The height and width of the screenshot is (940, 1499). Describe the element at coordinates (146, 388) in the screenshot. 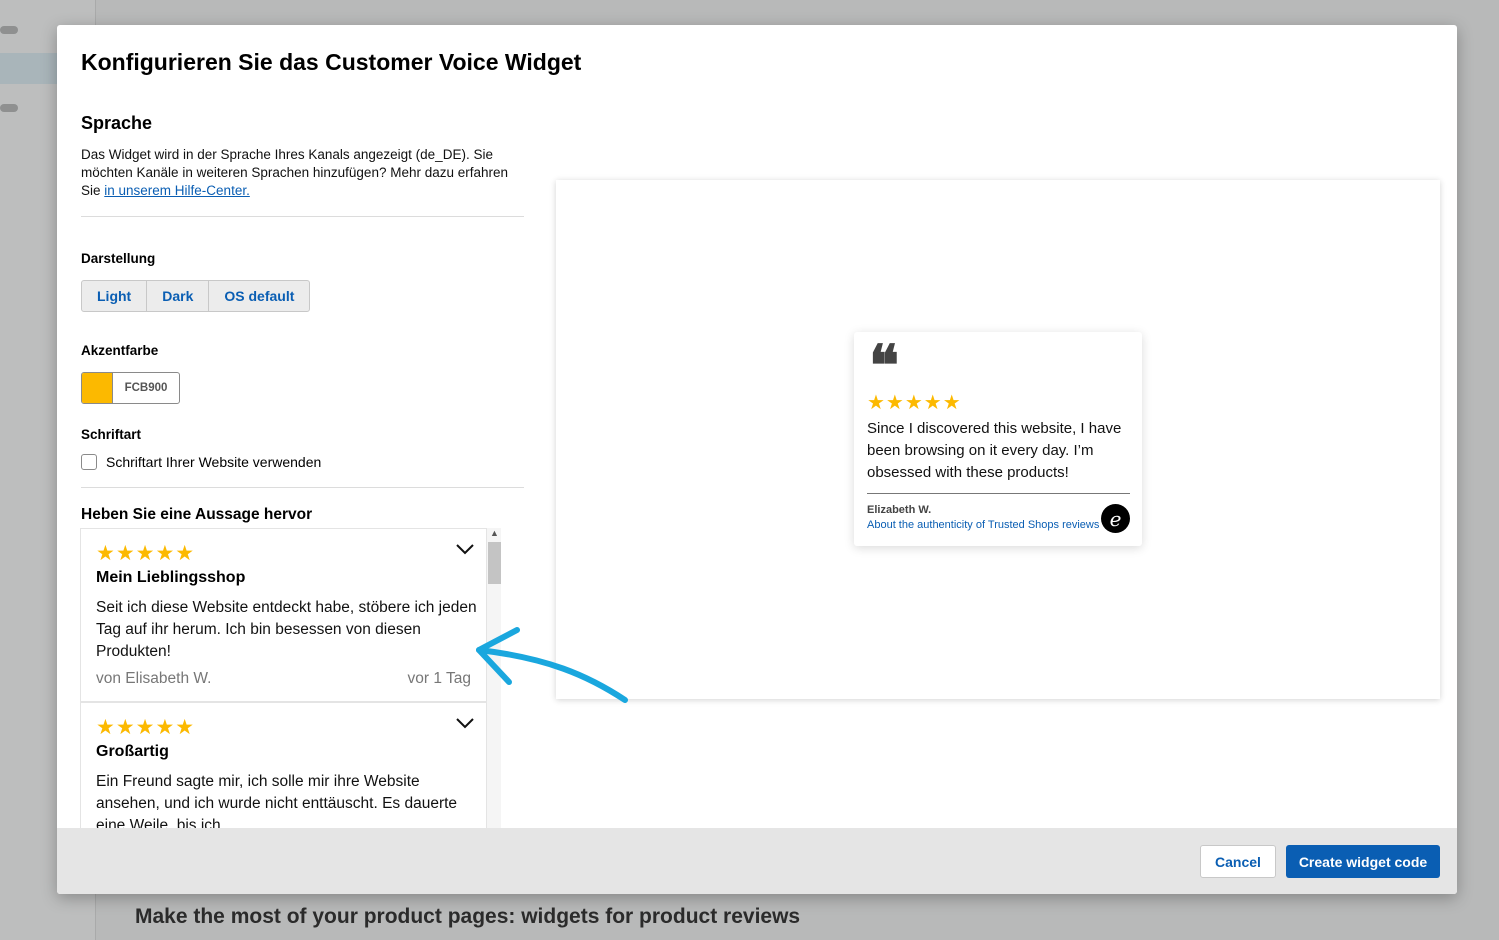

I see `accent-color-hex: FCB900` at that location.